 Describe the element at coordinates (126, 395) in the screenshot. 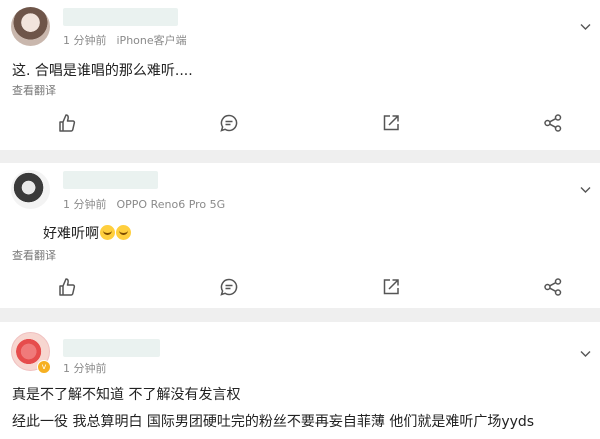

I see `post-text: 真是不了解不知道 不了解没有发言权` at that location.